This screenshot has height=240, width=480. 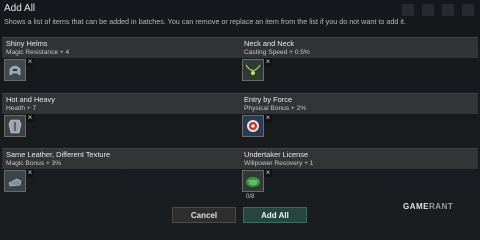 I want to click on watermark-logo: GAMERANT, so click(x=428, y=206).